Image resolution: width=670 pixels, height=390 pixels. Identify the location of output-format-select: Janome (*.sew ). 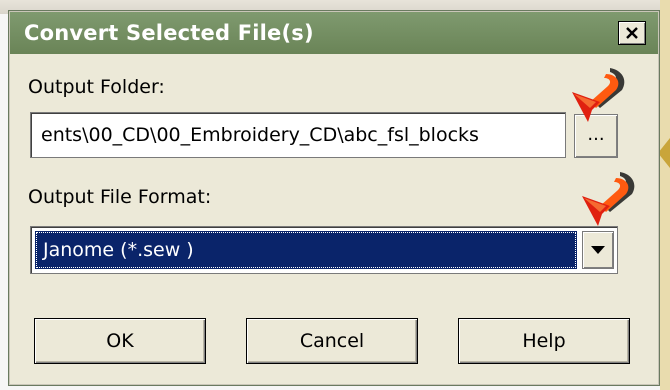
(324, 250).